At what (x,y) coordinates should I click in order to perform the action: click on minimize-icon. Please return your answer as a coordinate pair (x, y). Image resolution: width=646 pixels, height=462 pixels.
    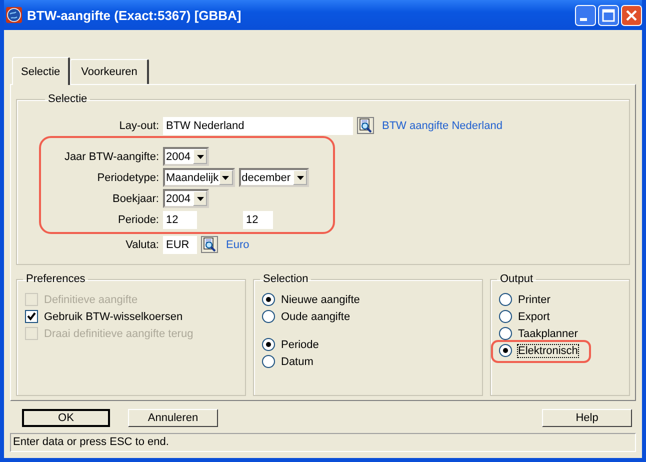
    Looking at the image, I should click on (585, 15).